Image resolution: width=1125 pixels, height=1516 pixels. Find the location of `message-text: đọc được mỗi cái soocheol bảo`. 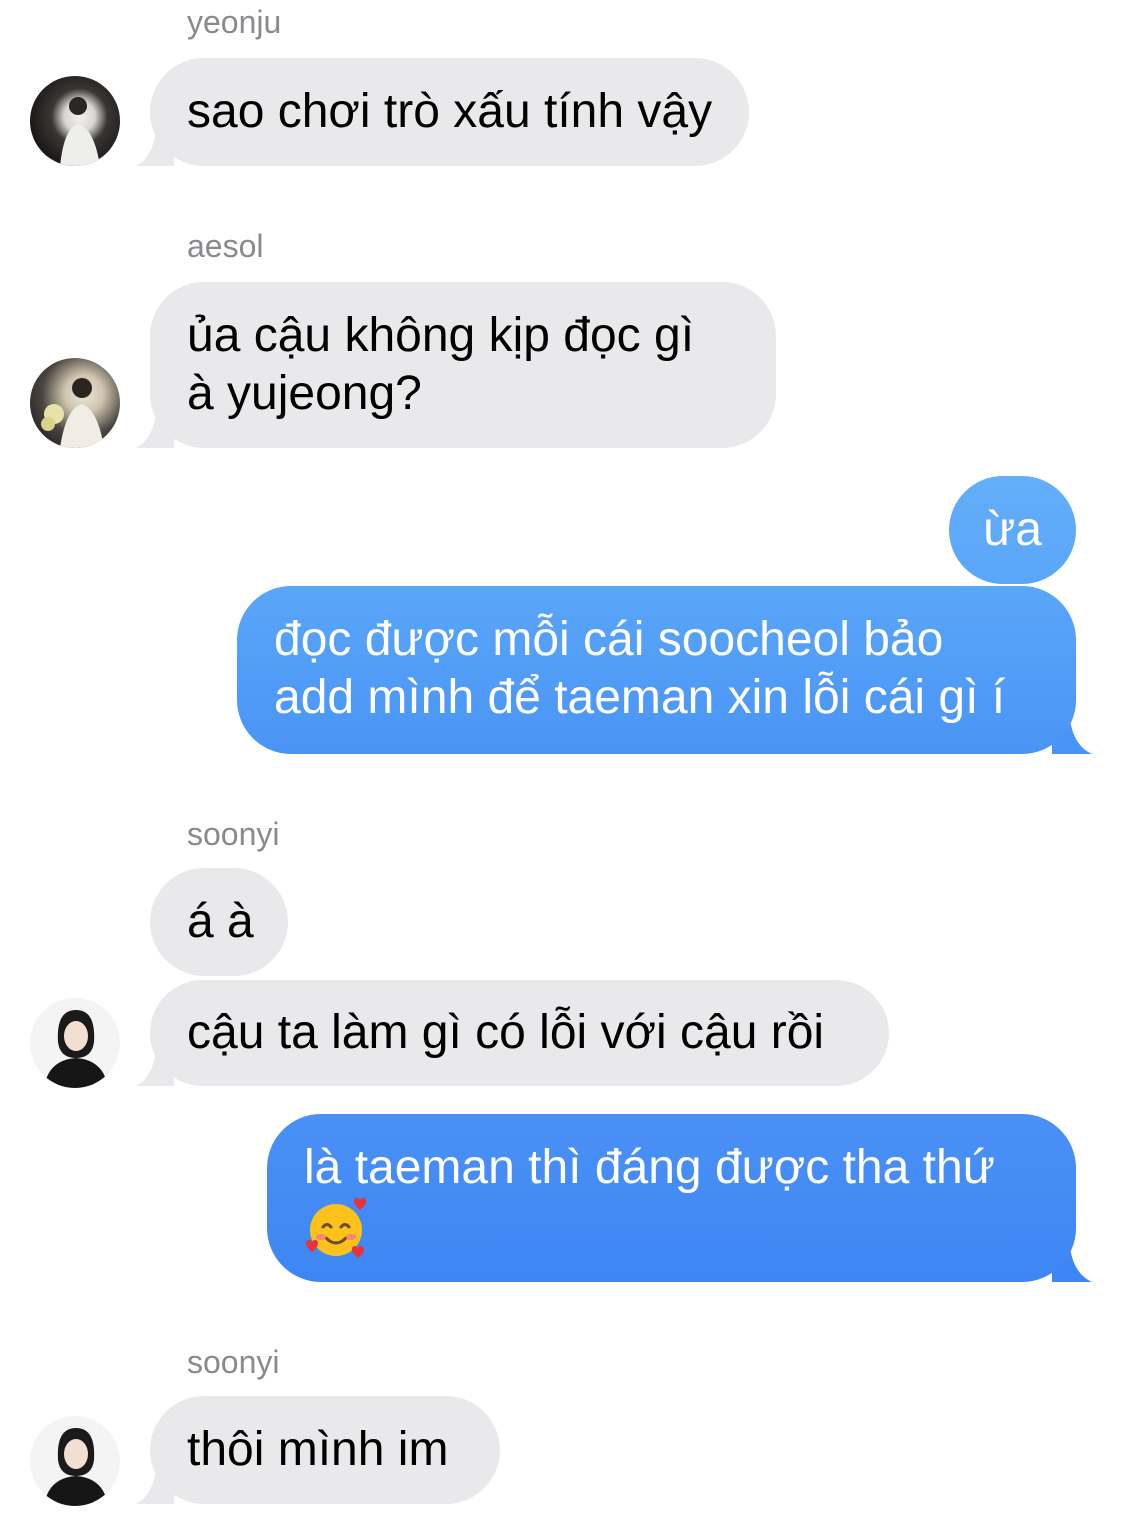

message-text: đọc được mỗi cái soocheol bảo is located at coordinates (609, 639).